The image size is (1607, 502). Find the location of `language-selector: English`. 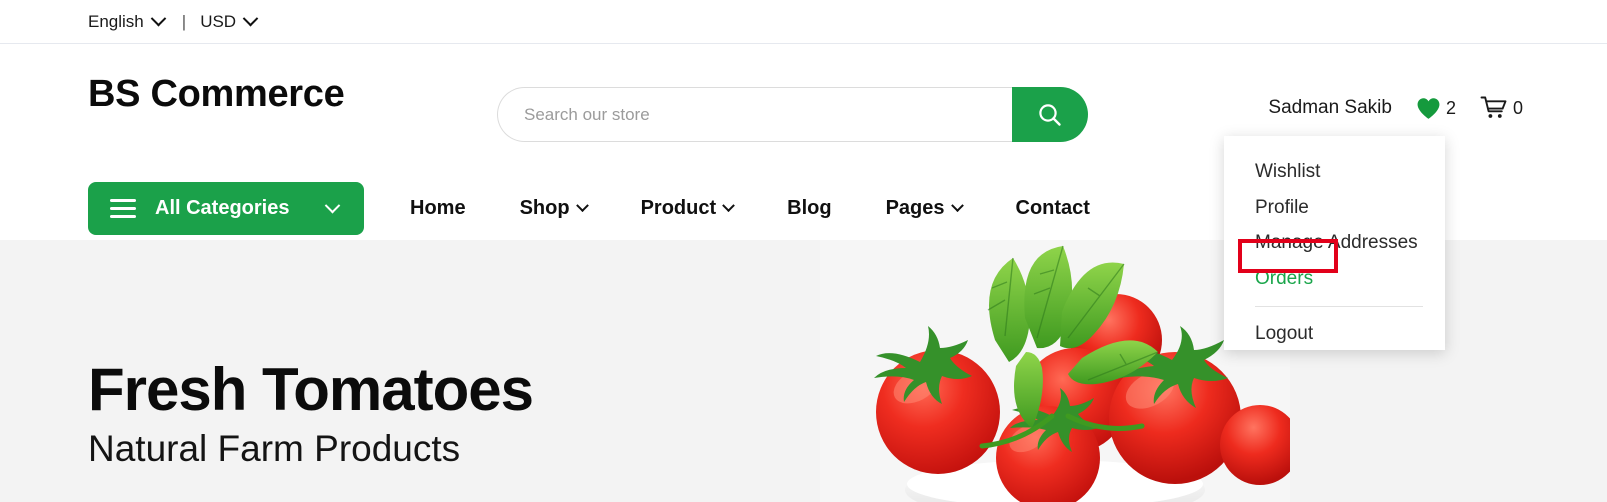

language-selector: English is located at coordinates (127, 20).